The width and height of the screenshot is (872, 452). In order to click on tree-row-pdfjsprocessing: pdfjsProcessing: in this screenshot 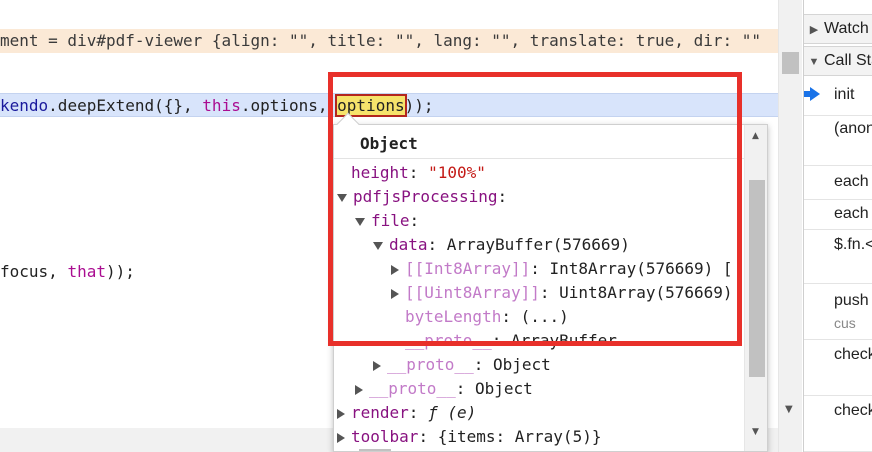, I will do `click(422, 197)`.